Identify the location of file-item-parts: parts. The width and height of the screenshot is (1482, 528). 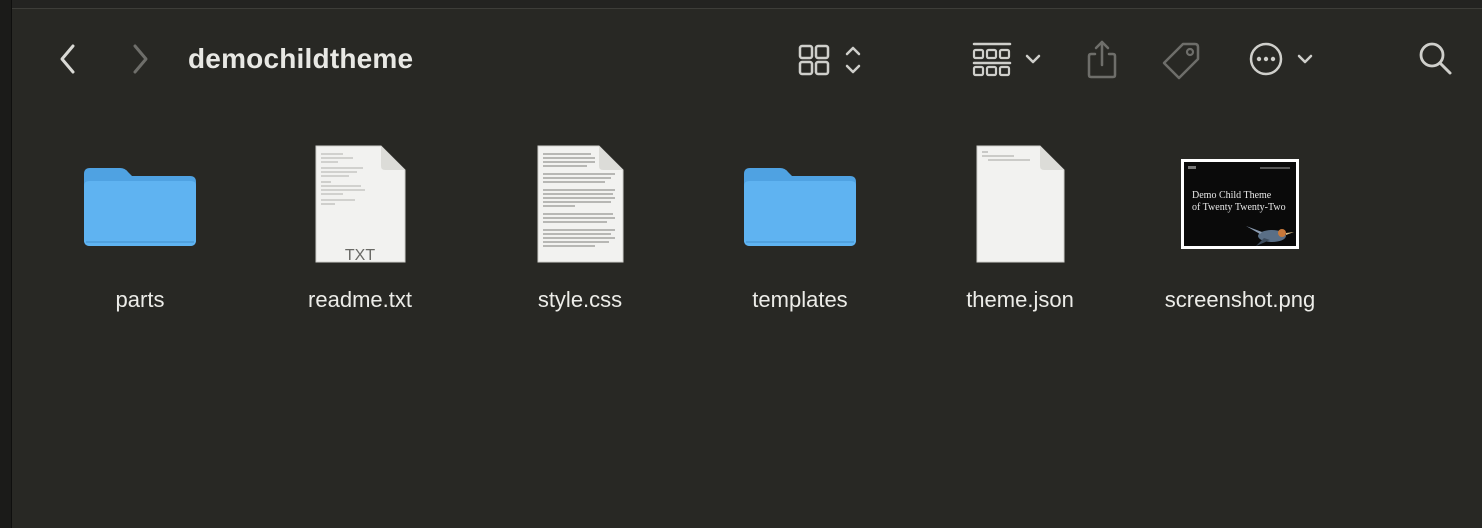
(140, 234).